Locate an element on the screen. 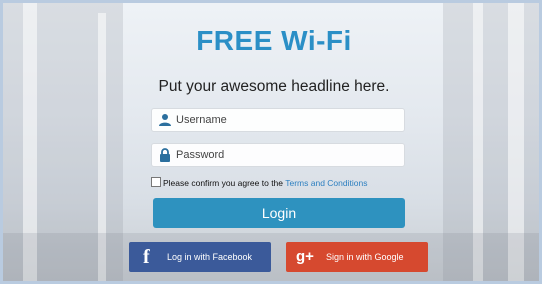 This screenshot has width=542, height=284. facebook-login-button: f Log in with Facebook is located at coordinates (200, 257).